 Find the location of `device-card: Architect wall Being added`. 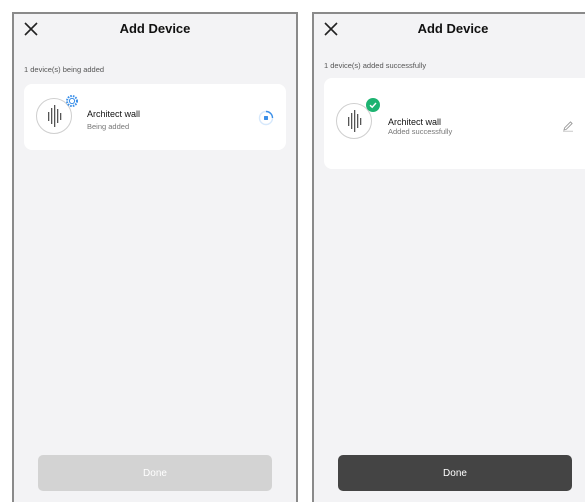

device-card: Architect wall Being added is located at coordinates (155, 117).